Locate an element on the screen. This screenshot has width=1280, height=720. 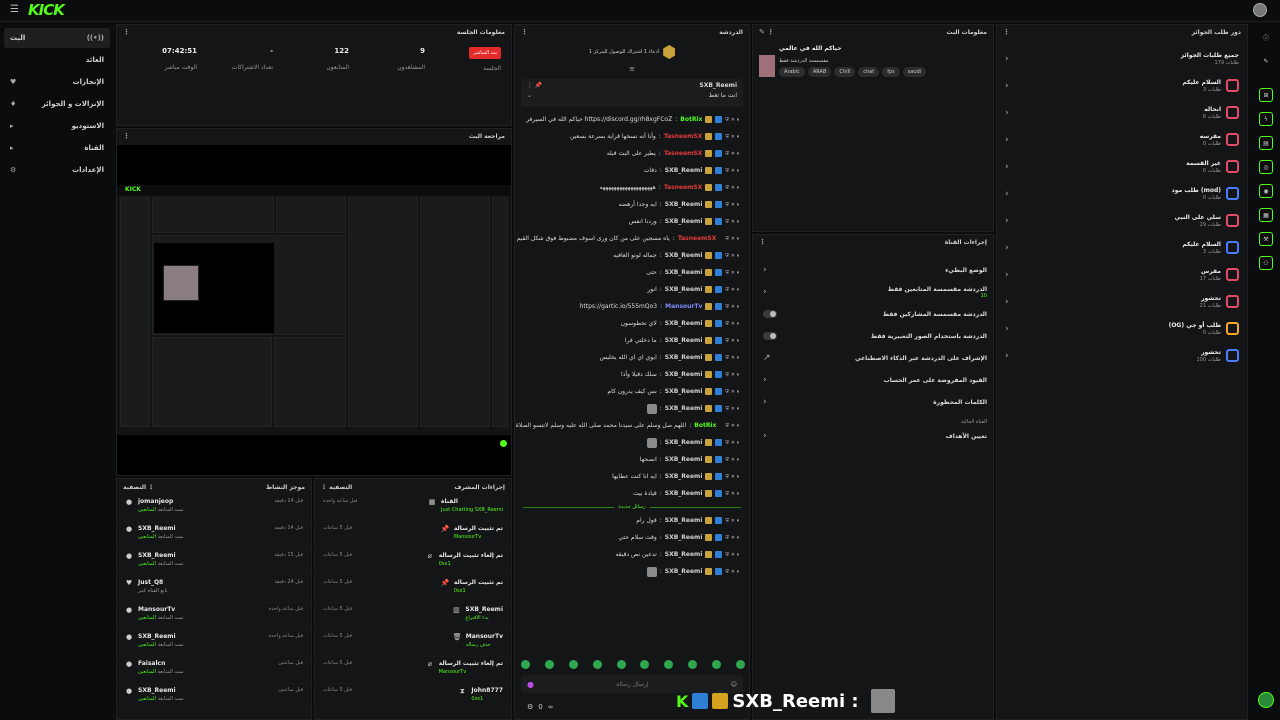
reward-item: › انحاله طلبات 6 is located at coordinates (1122, 112).